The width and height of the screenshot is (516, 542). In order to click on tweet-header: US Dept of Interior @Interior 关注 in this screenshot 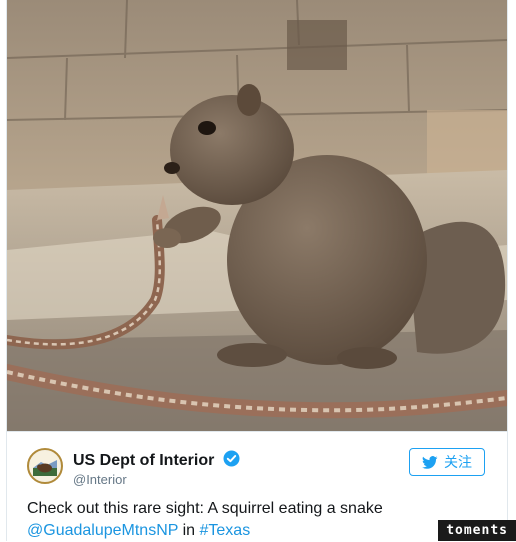, I will do `click(257, 461)`.